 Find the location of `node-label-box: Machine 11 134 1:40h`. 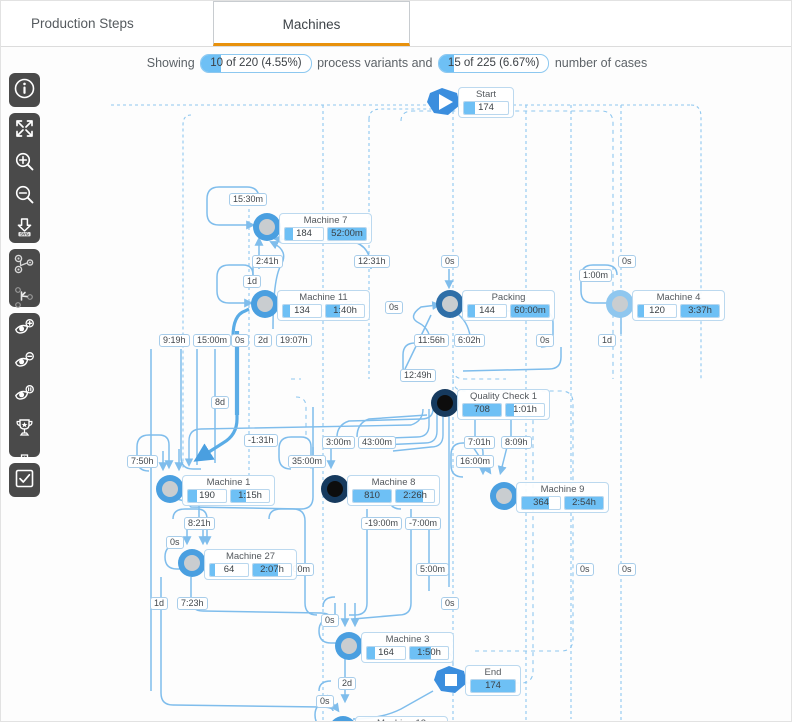

node-label-box: Machine 11 134 1:40h is located at coordinates (323, 305).